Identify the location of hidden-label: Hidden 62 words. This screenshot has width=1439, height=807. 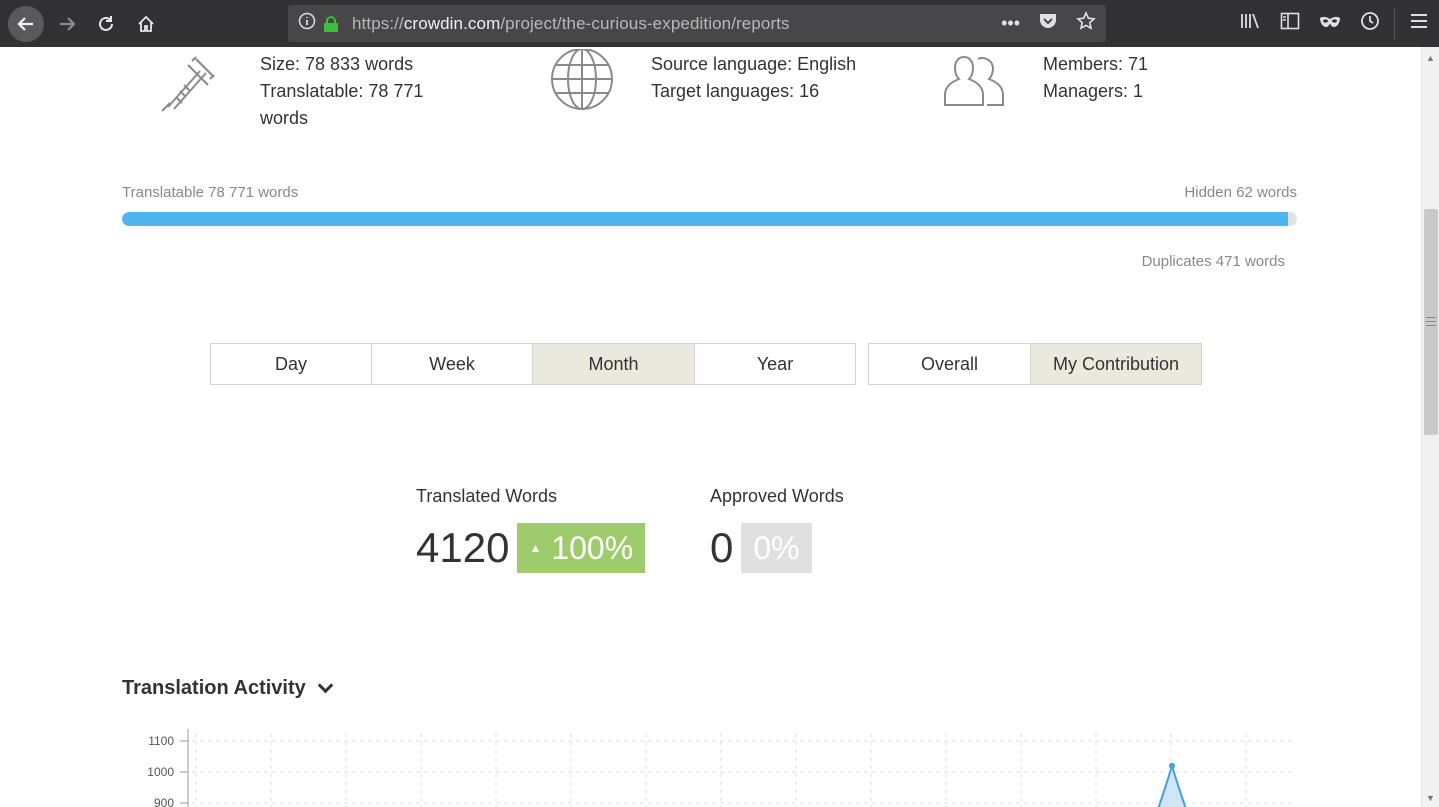
(1240, 192).